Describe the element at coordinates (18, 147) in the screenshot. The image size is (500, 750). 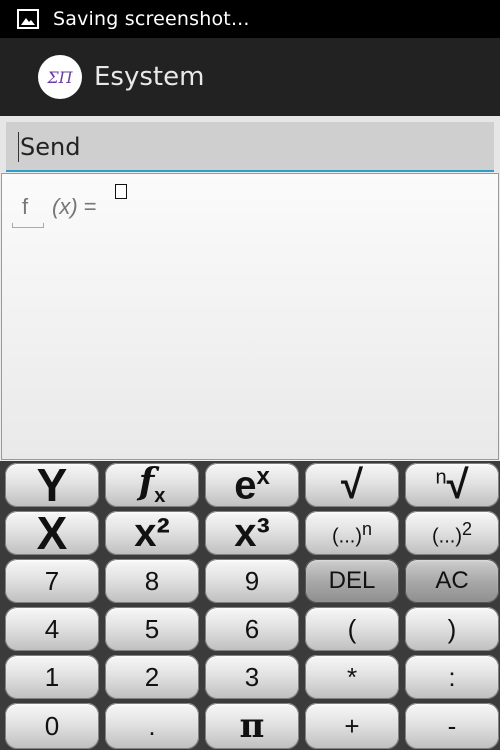
I see `text-cursor` at that location.